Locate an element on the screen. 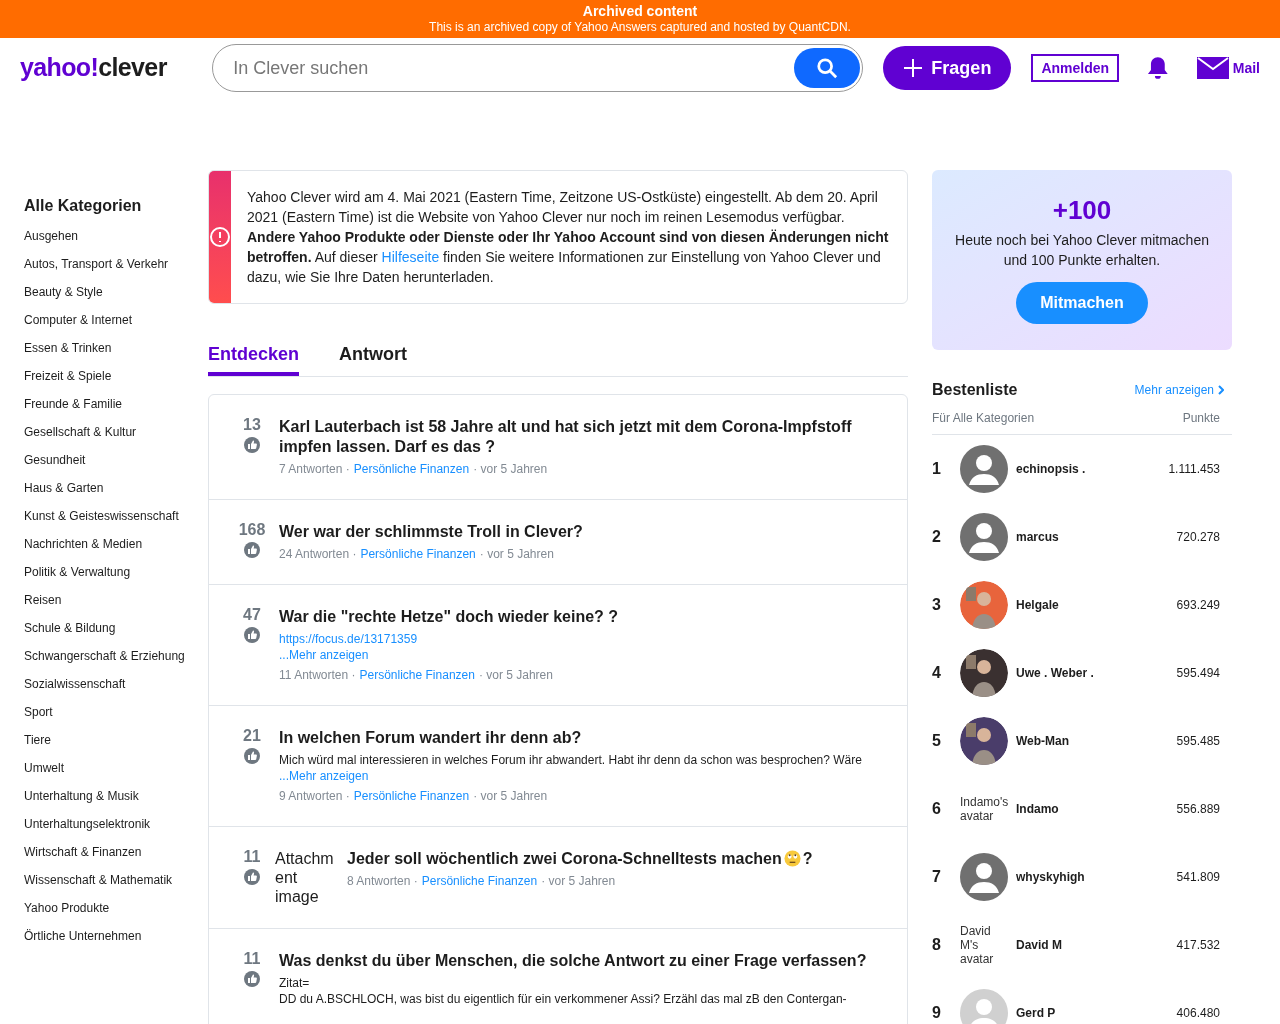 This screenshot has width=1280, height=1024. answer-count: 7 Antworten · is located at coordinates (314, 469).